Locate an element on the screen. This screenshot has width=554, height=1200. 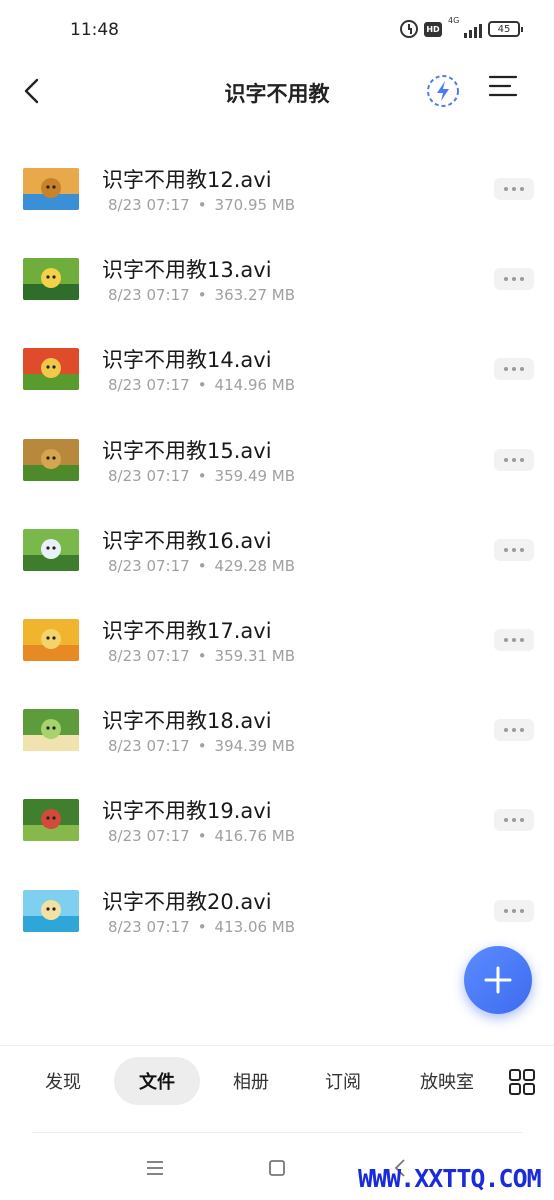
file-meta: 8/23 07:17 • 359.31 MB is located at coordinates (201, 656).